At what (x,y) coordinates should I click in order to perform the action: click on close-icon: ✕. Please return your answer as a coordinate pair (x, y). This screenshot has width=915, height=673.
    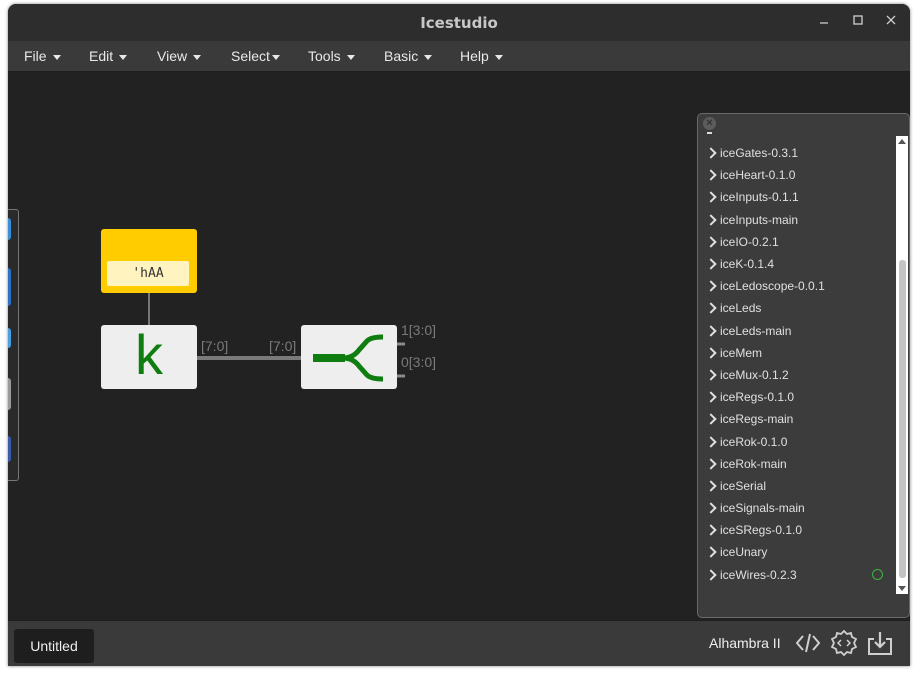
    Looking at the image, I should click on (709, 123).